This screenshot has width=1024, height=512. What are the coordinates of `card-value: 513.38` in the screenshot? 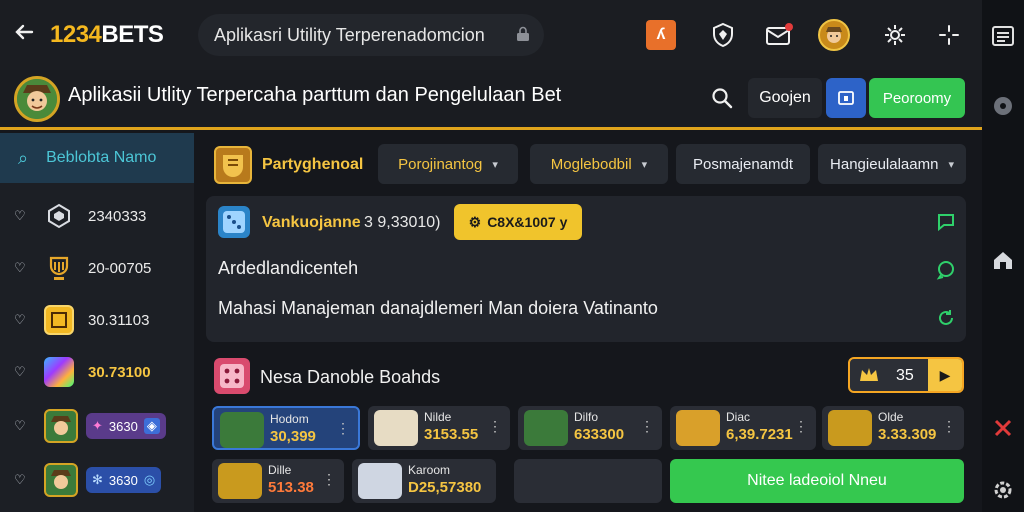 It's located at (291, 487).